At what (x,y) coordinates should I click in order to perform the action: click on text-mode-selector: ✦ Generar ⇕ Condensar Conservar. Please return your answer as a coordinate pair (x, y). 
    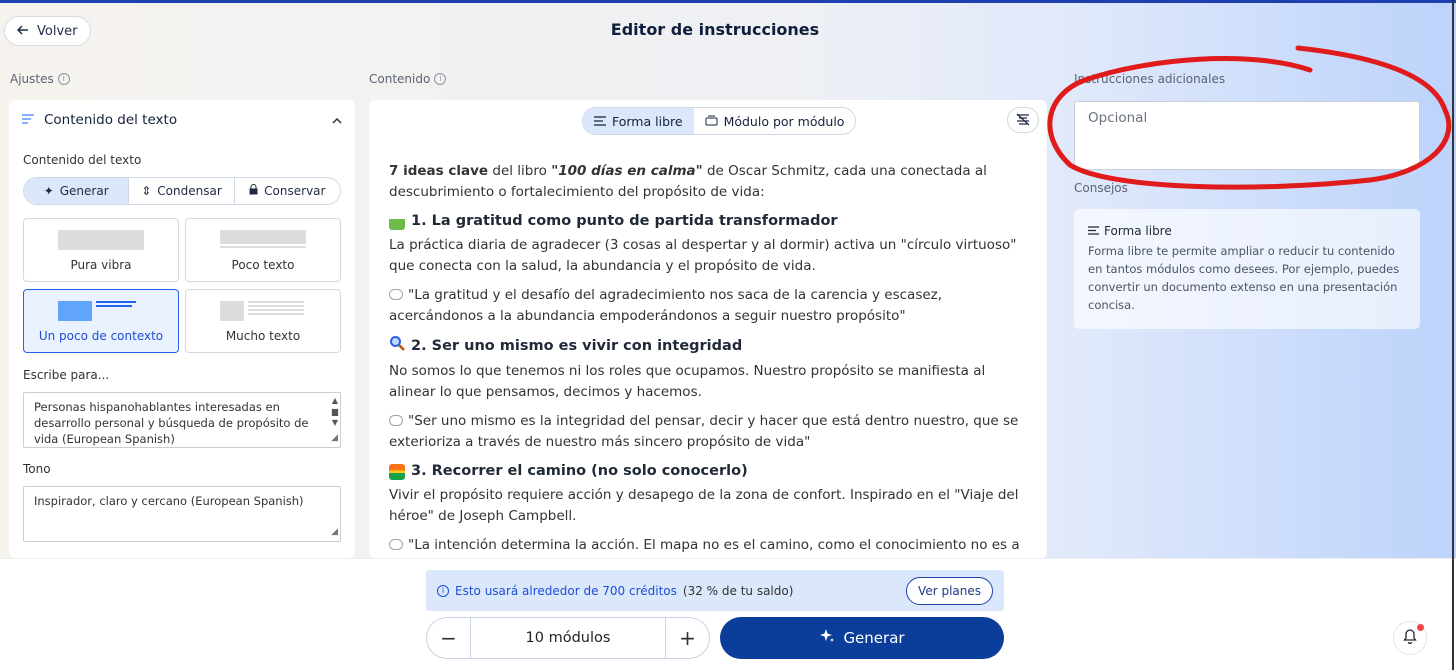
    Looking at the image, I should click on (182, 191).